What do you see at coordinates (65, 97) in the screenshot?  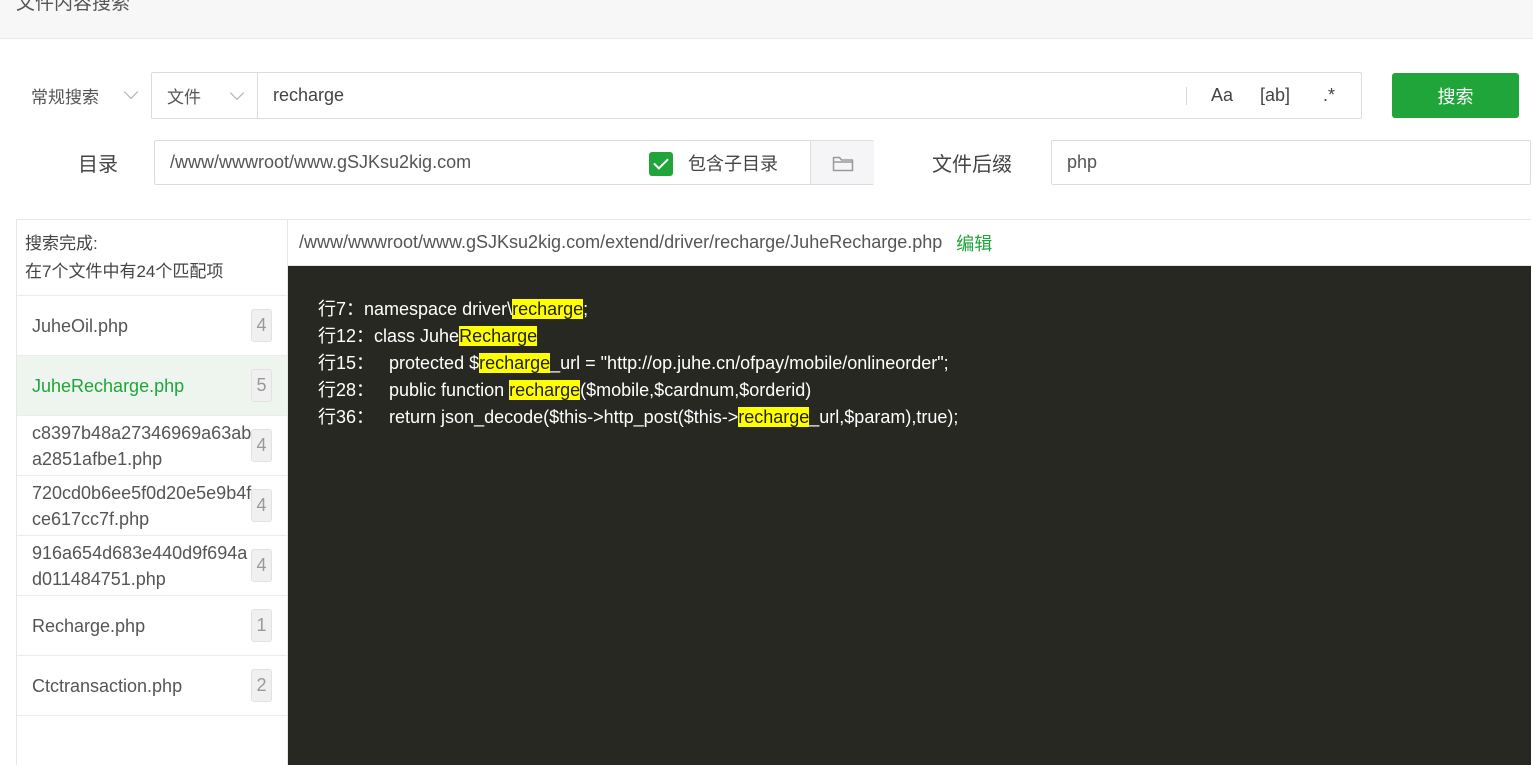 I see `search-mode-value: 常规搜索` at bounding box center [65, 97].